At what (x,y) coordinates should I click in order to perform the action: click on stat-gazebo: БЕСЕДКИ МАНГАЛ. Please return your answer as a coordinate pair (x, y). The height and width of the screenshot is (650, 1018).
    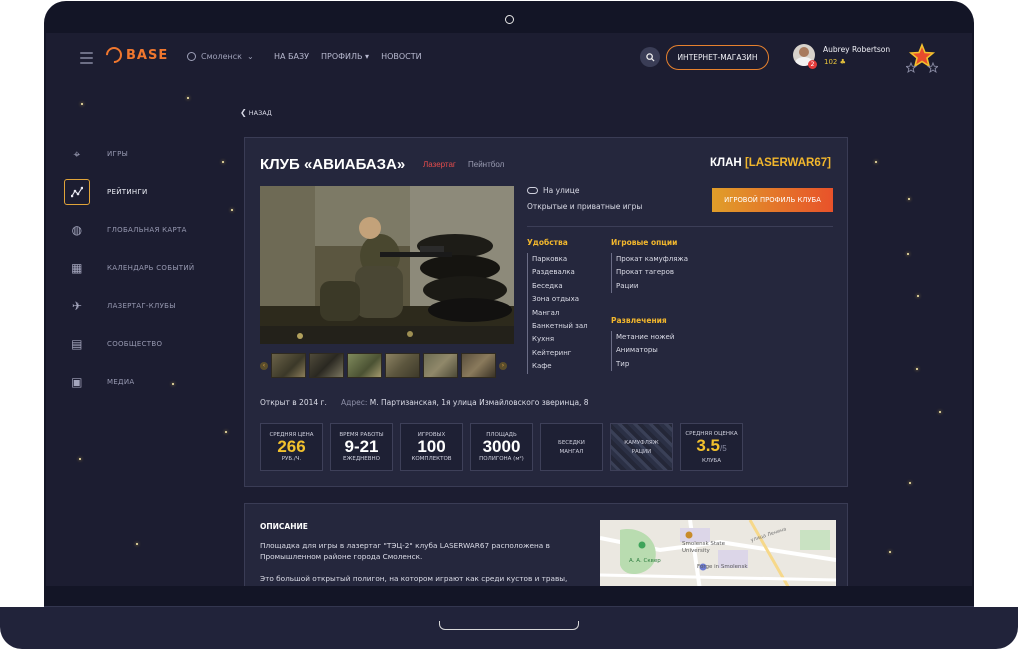
    Looking at the image, I should click on (571, 447).